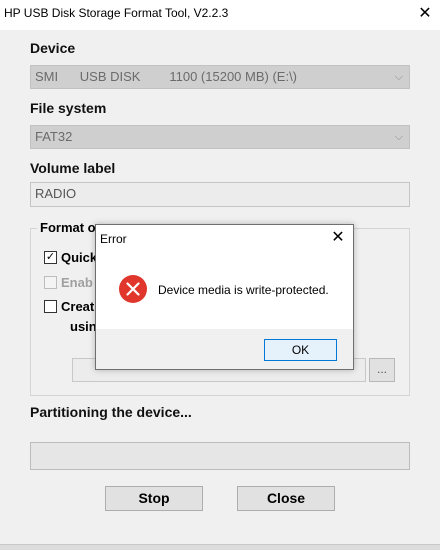 This screenshot has width=440, height=550. I want to click on ok-button: OK, so click(300, 350).